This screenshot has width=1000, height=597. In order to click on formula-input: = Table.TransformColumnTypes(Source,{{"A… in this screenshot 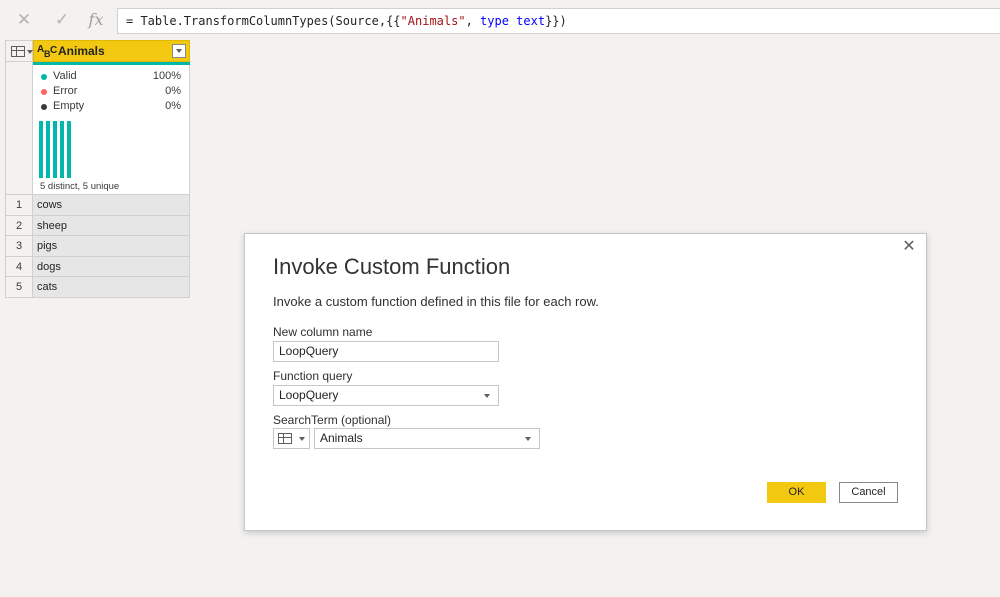, I will do `click(558, 21)`.